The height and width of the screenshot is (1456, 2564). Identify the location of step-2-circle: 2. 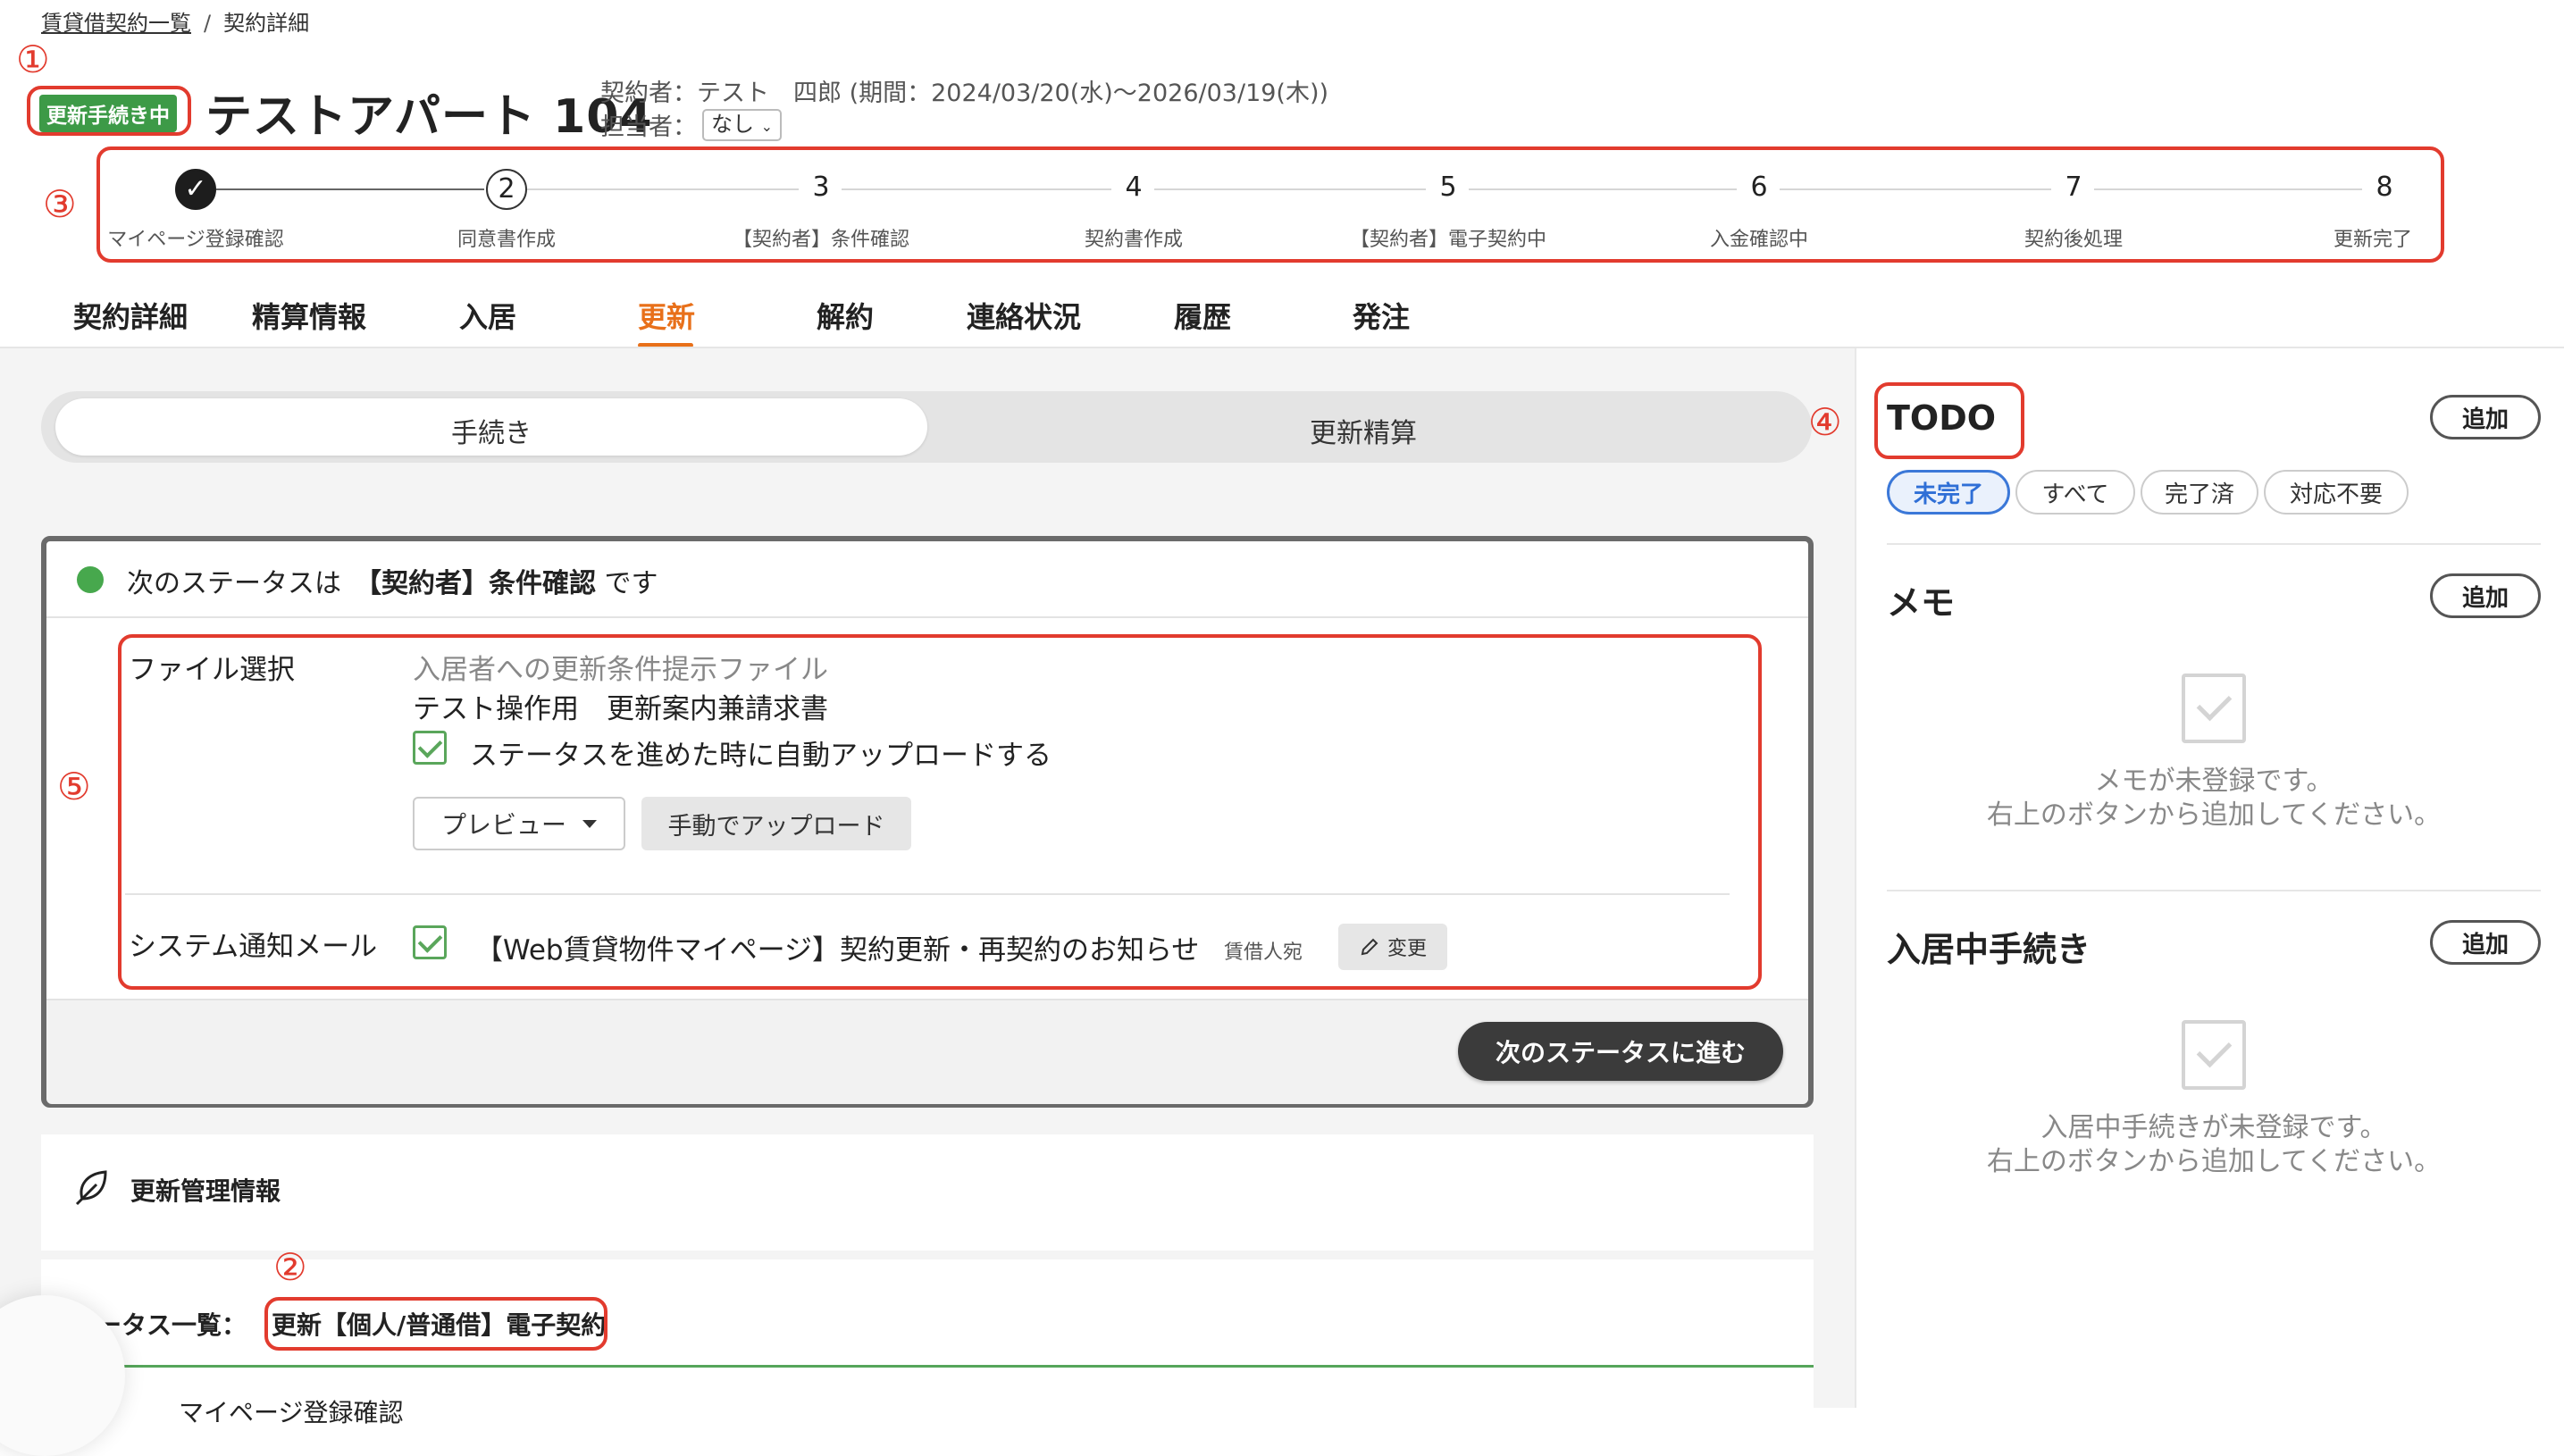
(506, 189).